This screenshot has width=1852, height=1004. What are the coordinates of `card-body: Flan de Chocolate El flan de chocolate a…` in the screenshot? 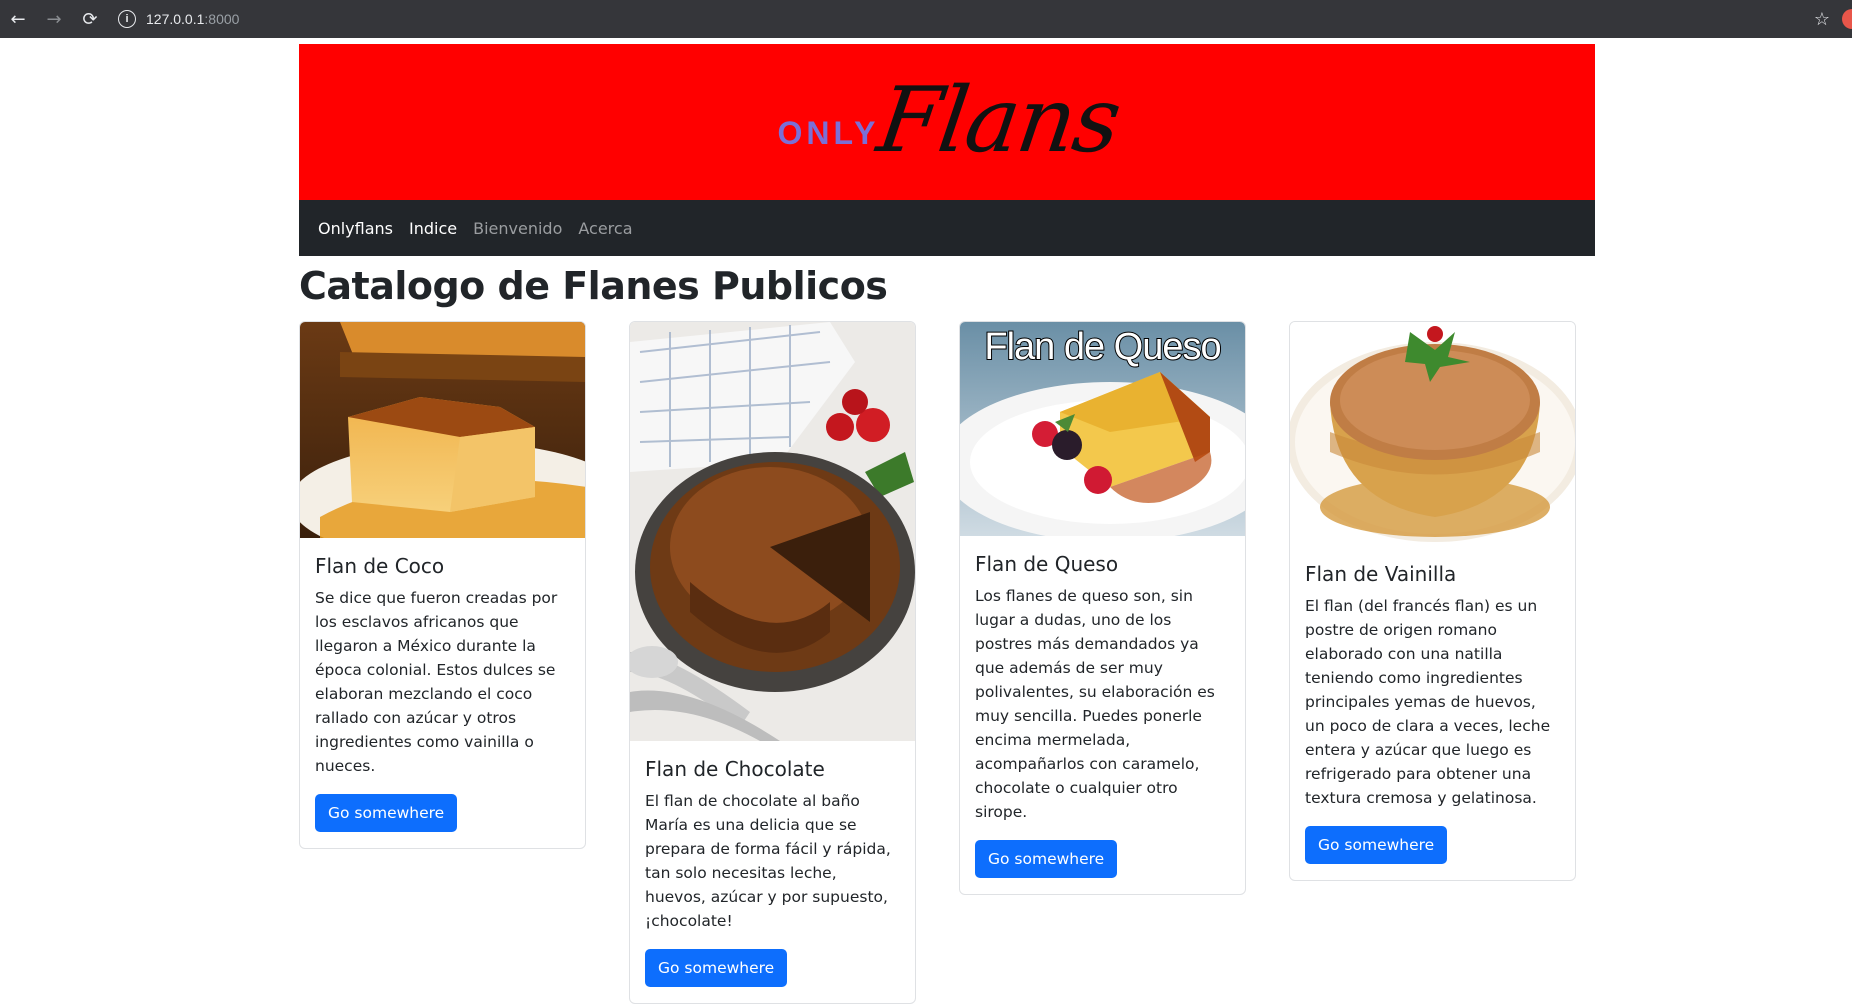 It's located at (772, 872).